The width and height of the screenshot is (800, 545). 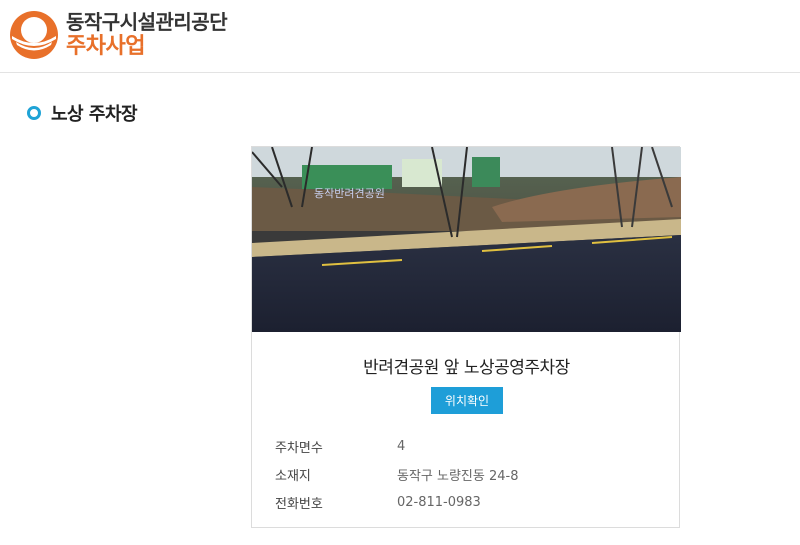 What do you see at coordinates (349, 193) in the screenshot?
I see `photo-sign-text: 동작반려견공원` at bounding box center [349, 193].